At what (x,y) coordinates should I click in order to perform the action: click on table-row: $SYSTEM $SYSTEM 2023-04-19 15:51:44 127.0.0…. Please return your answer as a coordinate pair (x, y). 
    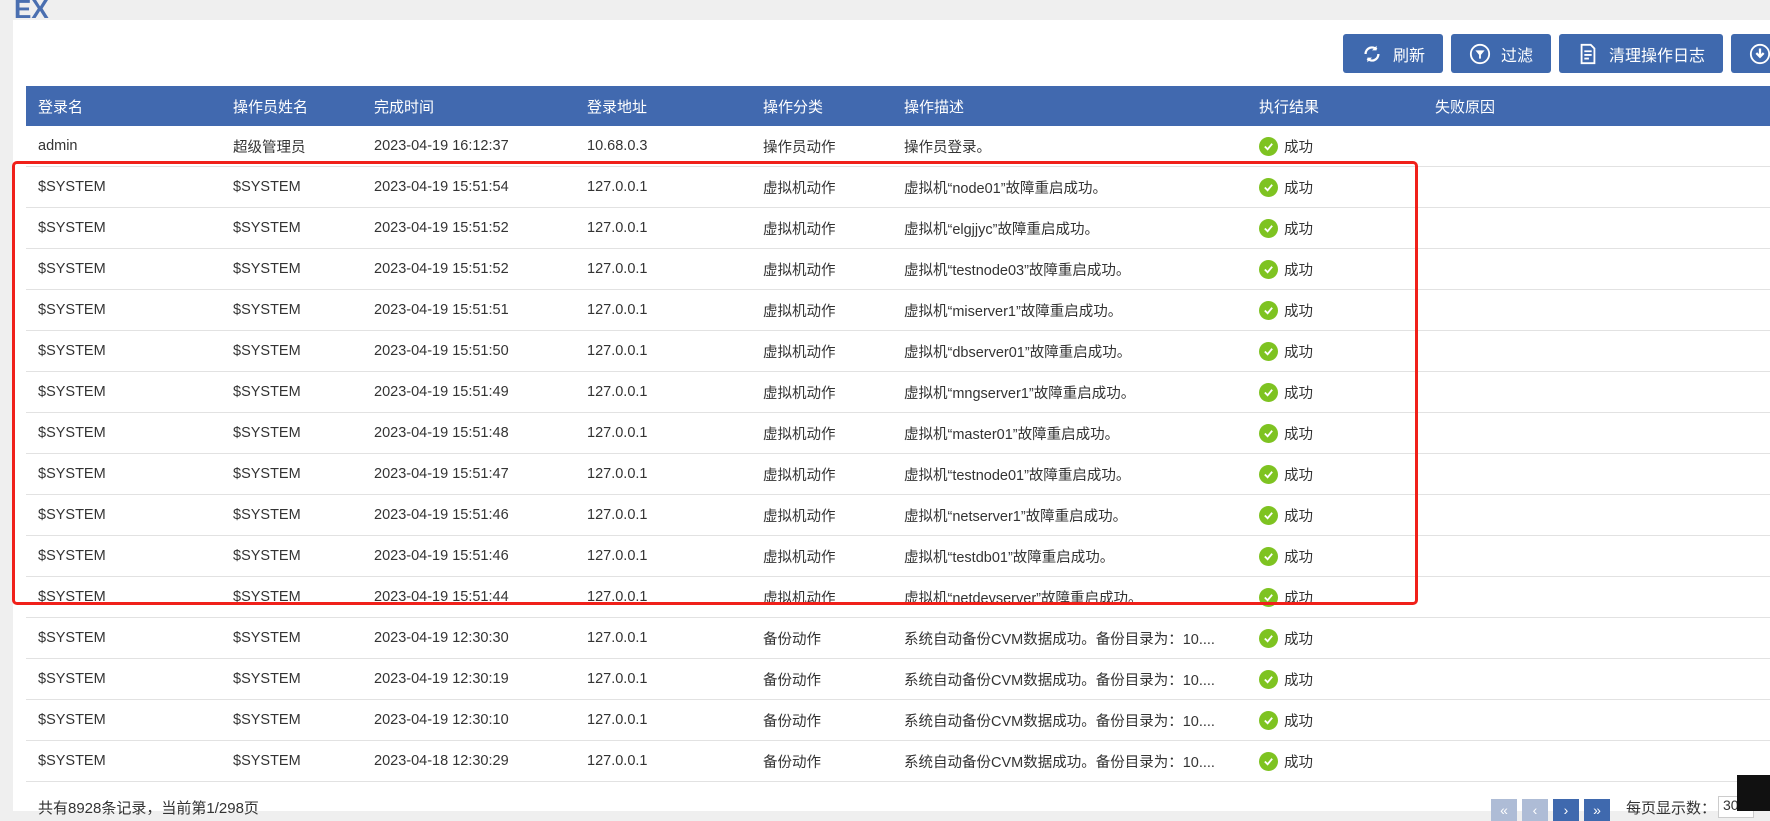
    Looking at the image, I should click on (898, 597).